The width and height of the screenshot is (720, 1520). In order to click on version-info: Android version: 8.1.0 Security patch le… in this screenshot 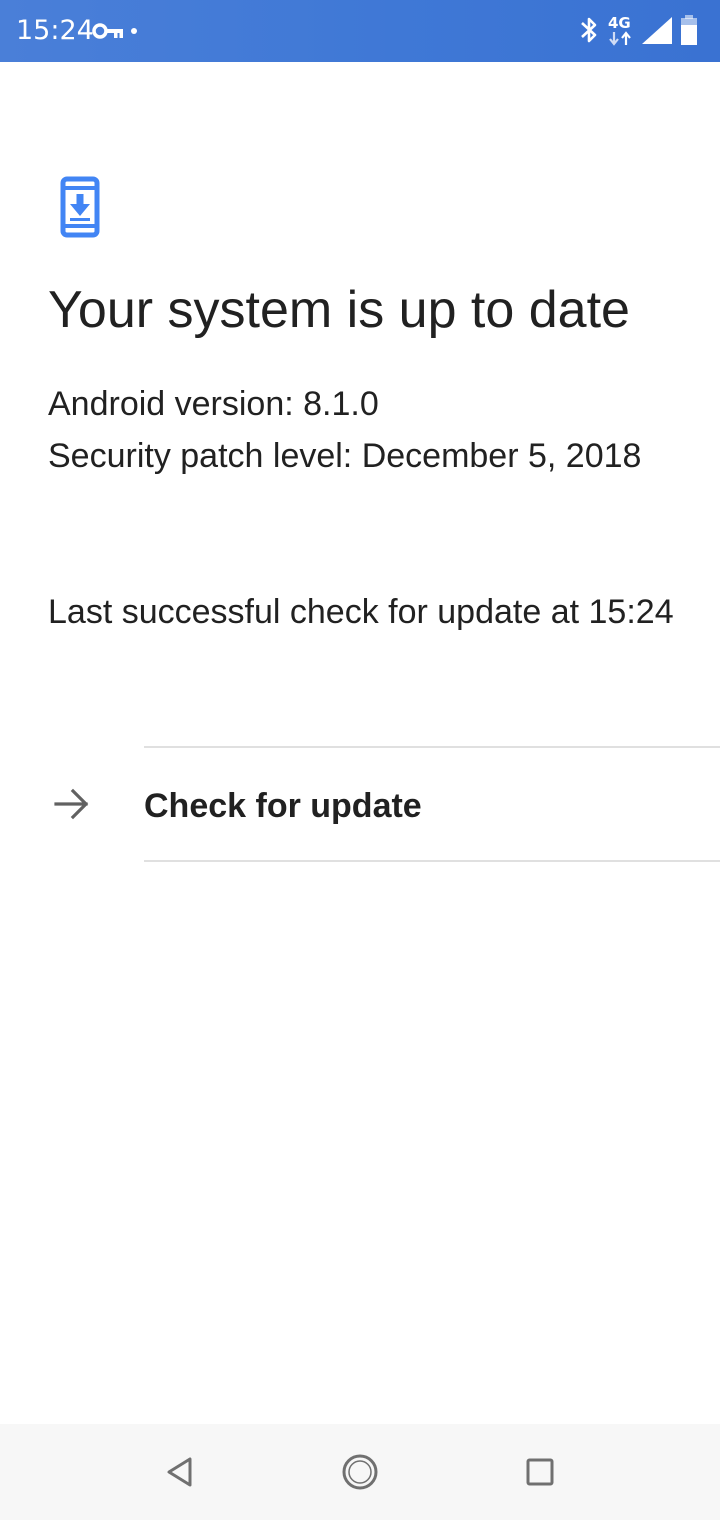, I will do `click(368, 430)`.